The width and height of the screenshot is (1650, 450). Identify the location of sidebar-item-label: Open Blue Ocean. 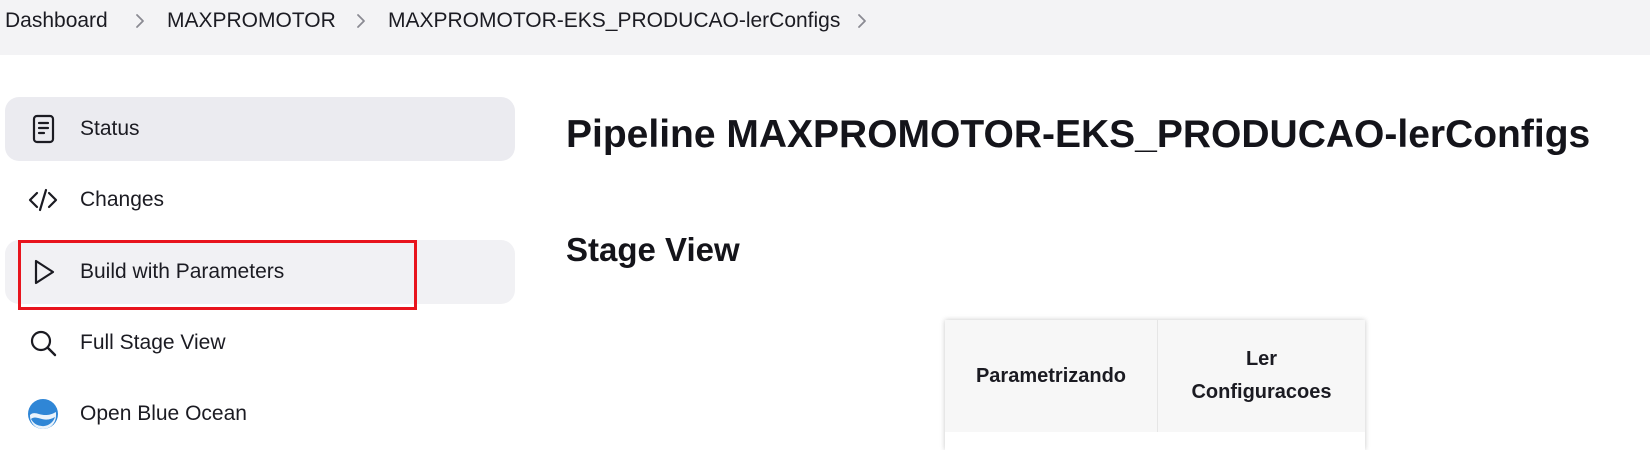
(163, 413).